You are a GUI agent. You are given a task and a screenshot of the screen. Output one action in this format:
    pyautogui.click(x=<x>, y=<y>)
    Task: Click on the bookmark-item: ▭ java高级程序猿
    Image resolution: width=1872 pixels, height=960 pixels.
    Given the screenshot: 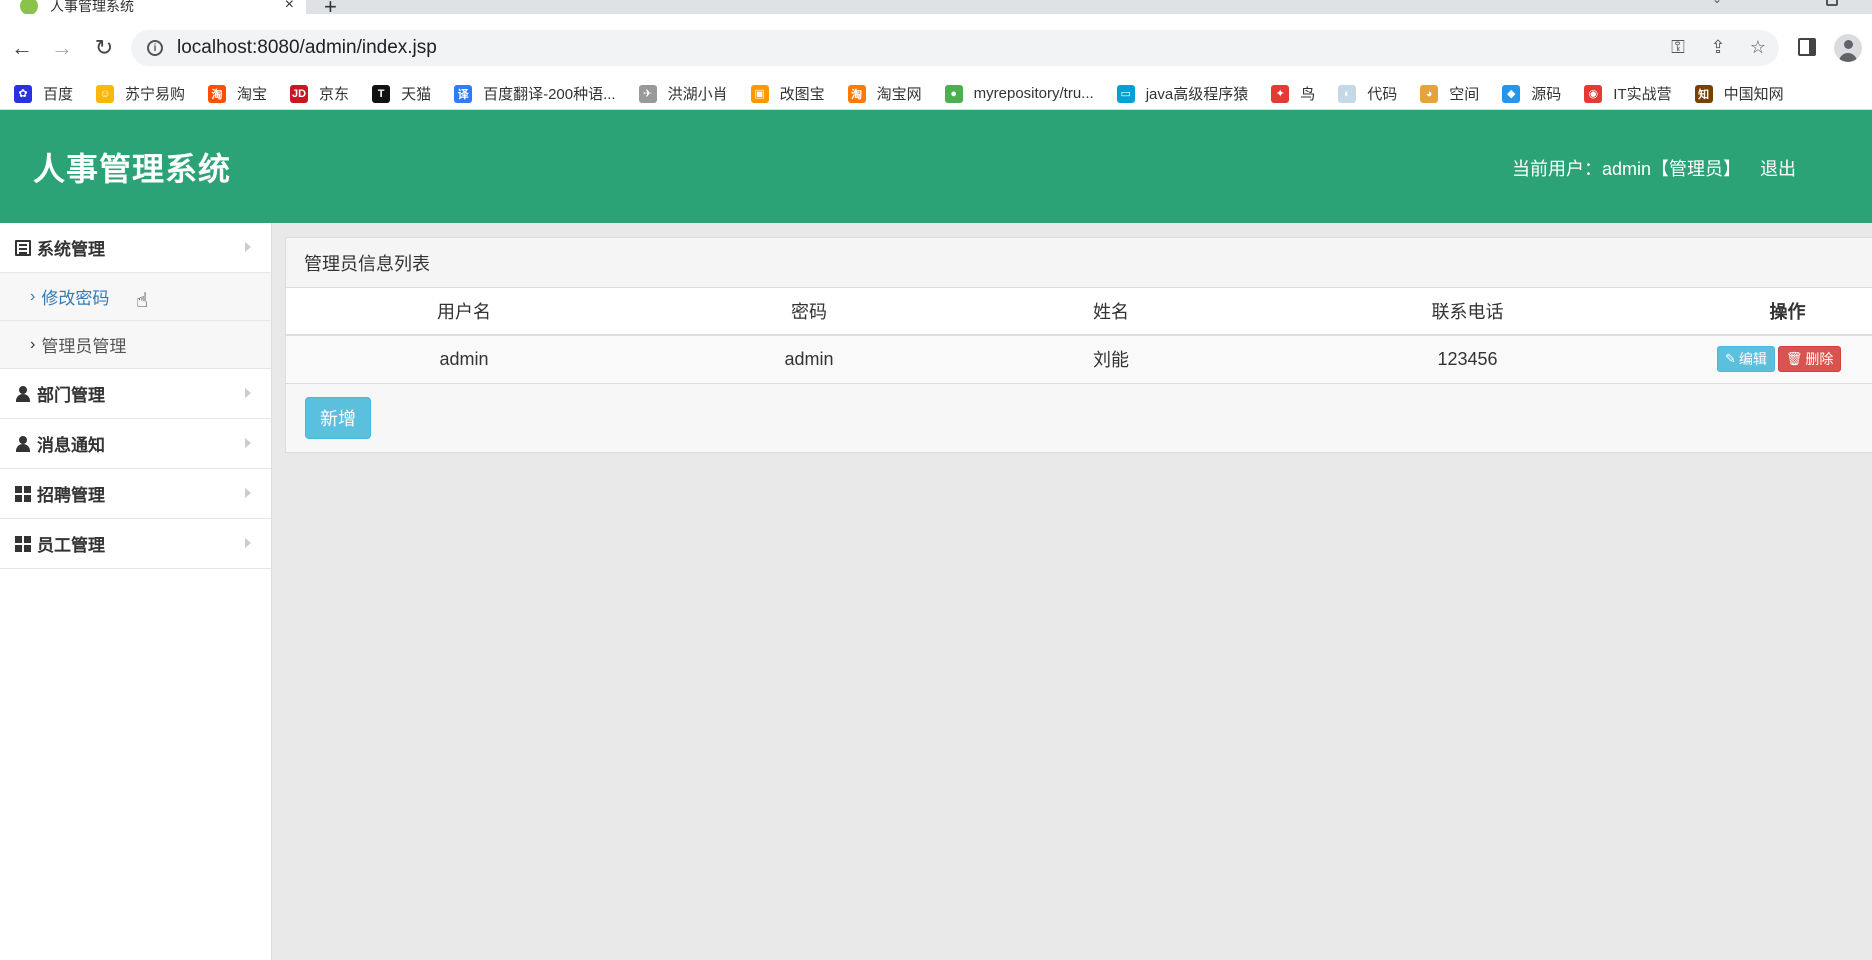 What is the action you would take?
    pyautogui.click(x=1182, y=93)
    